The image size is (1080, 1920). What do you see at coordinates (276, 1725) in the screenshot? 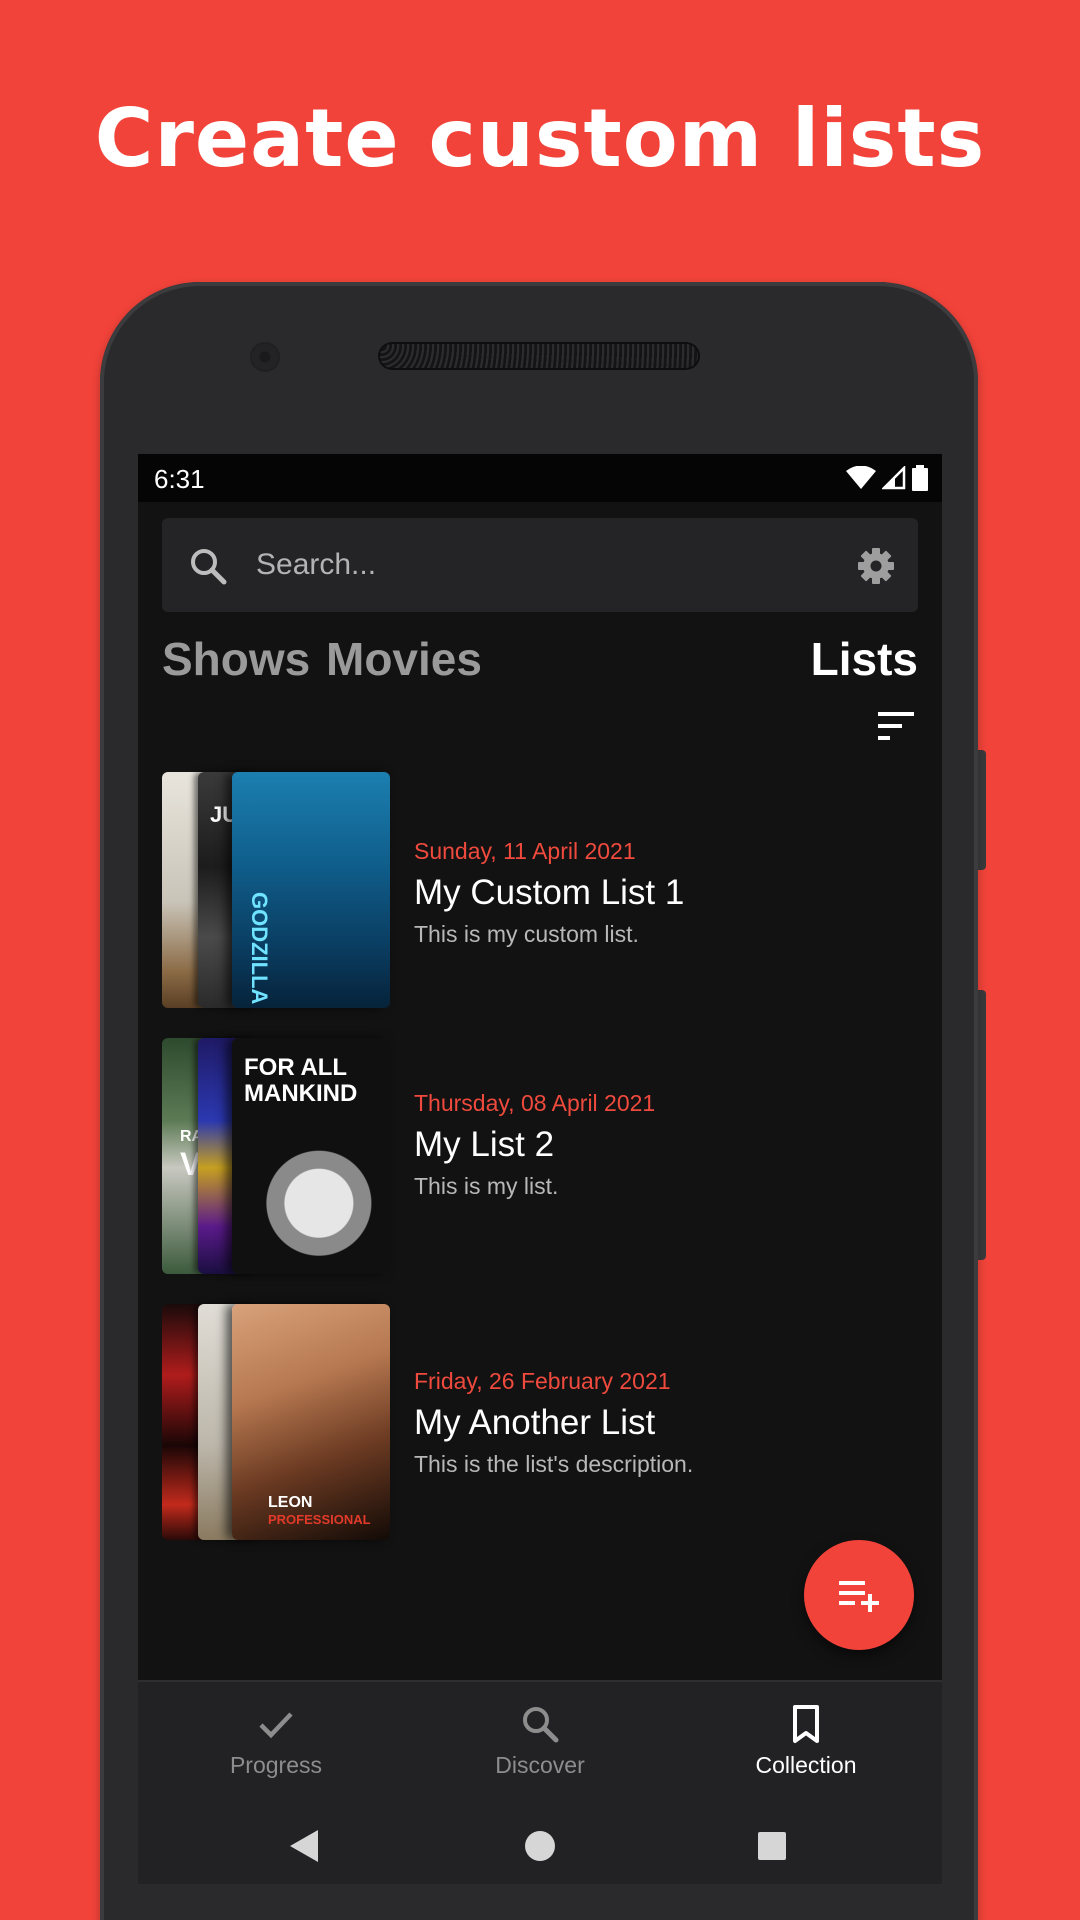
I see `check-icon` at bounding box center [276, 1725].